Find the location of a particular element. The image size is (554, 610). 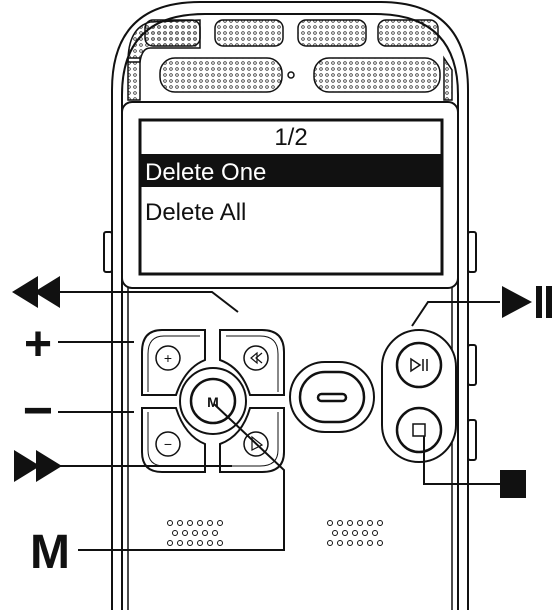

rewind-callout-icon is located at coordinates (36, 292).